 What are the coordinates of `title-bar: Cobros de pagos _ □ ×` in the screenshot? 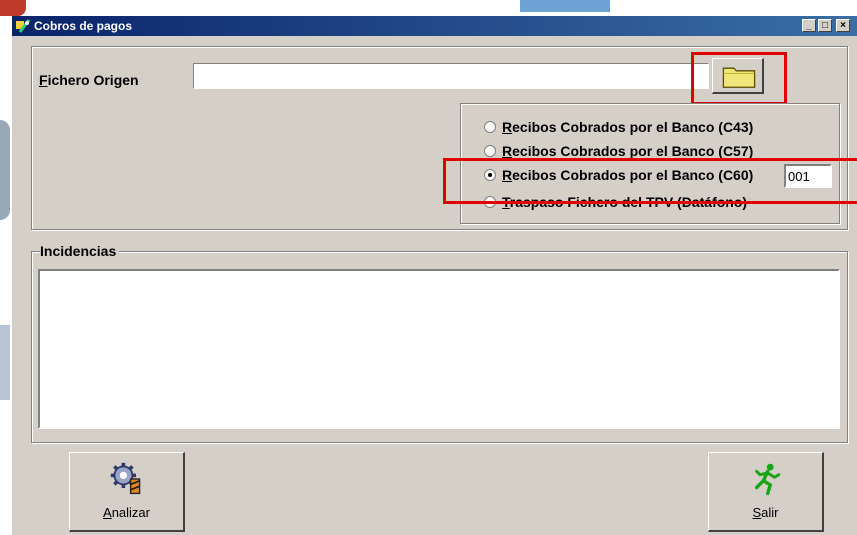 It's located at (434, 26).